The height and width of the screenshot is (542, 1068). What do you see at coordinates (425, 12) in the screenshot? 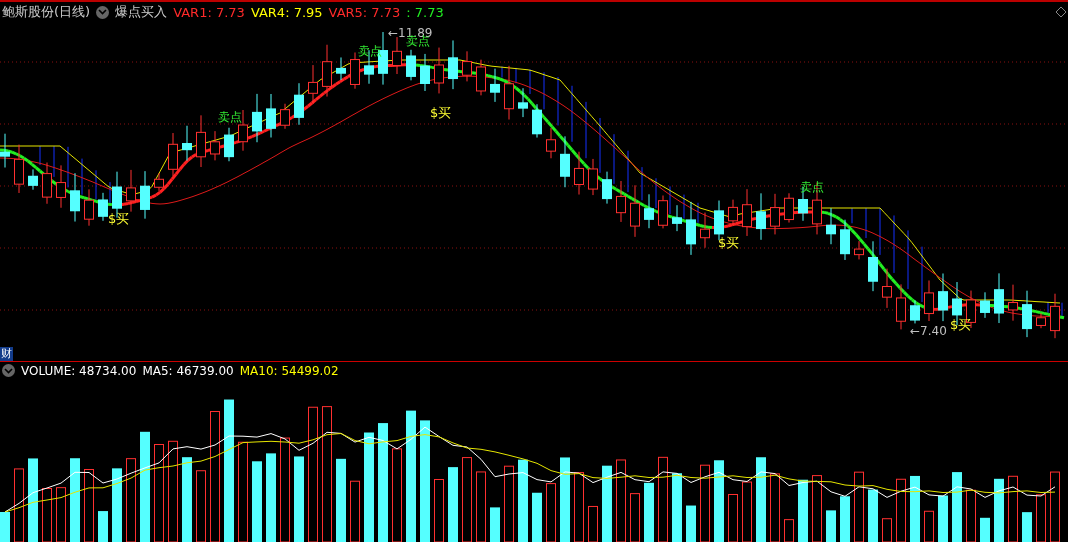
I see `indicator-value: : 7.73` at bounding box center [425, 12].